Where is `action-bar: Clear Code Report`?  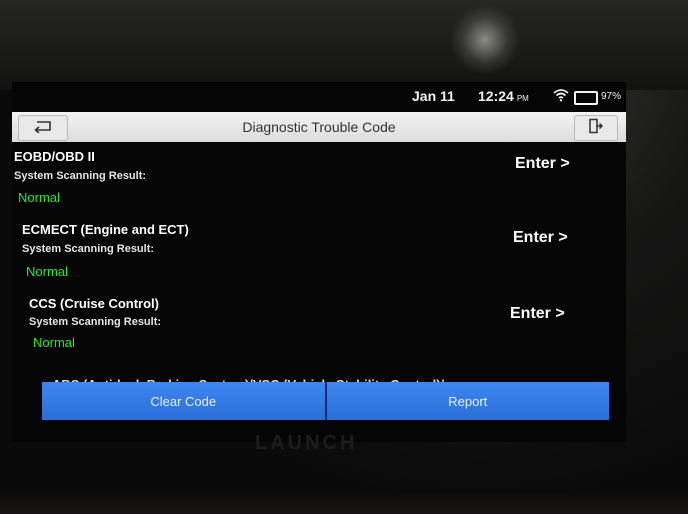 action-bar: Clear Code Report is located at coordinates (325, 401).